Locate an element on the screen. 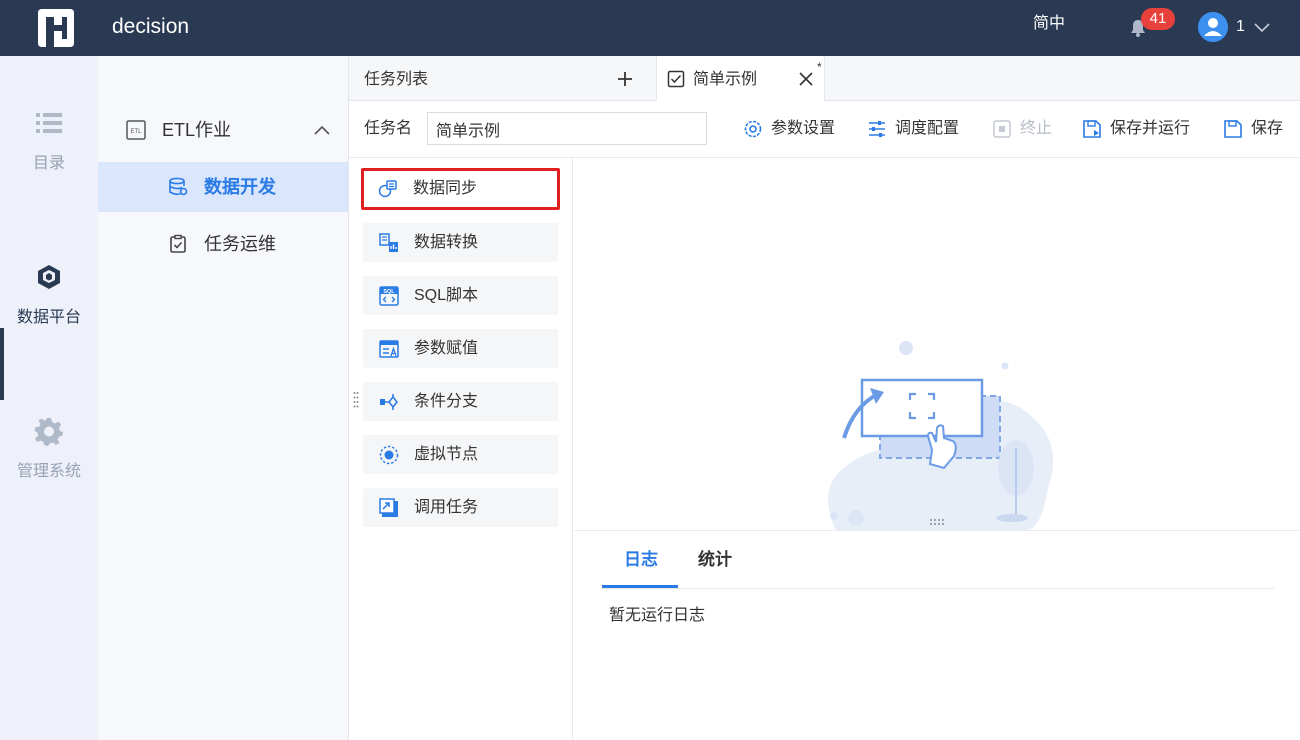  save-button: 保存 is located at coordinates (1256, 129).